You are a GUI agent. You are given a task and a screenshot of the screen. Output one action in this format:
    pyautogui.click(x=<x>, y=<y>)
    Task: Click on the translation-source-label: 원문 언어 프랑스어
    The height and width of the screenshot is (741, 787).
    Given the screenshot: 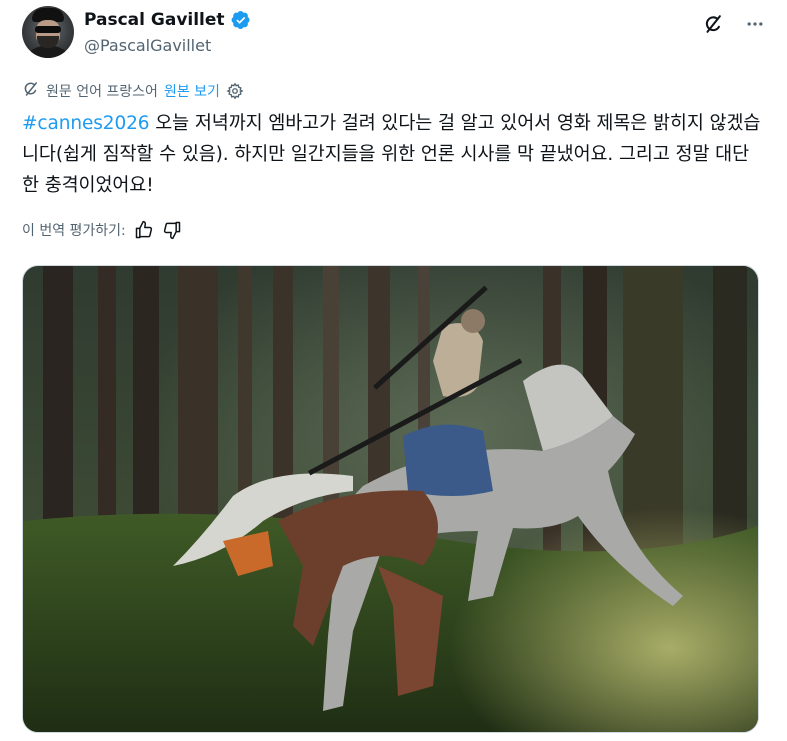 What is the action you would take?
    pyautogui.click(x=102, y=92)
    